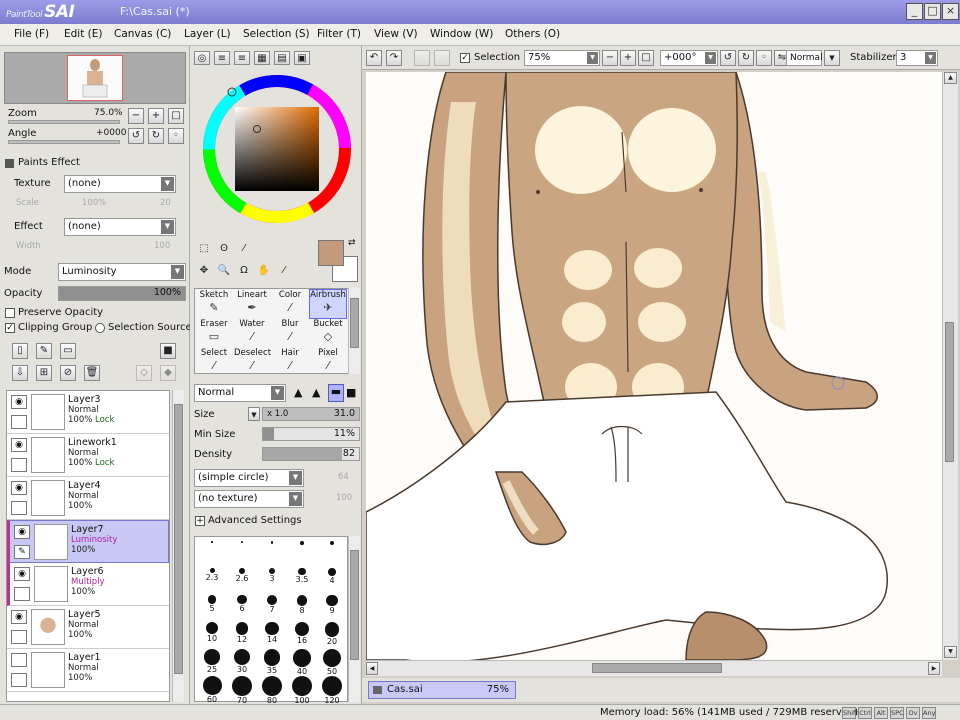 Image resolution: width=960 pixels, height=720 pixels. What do you see at coordinates (332, 662) in the screenshot?
I see `brush-size-preset: 50` at bounding box center [332, 662].